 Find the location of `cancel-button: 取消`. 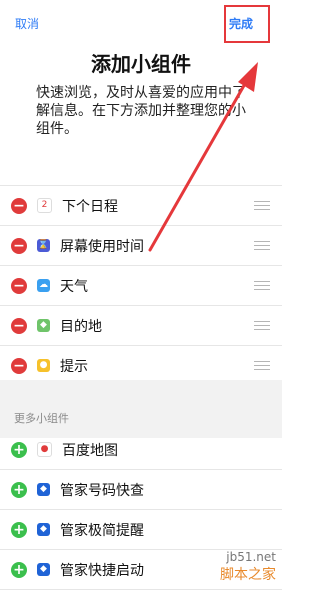

cancel-button: 取消 is located at coordinates (27, 23).